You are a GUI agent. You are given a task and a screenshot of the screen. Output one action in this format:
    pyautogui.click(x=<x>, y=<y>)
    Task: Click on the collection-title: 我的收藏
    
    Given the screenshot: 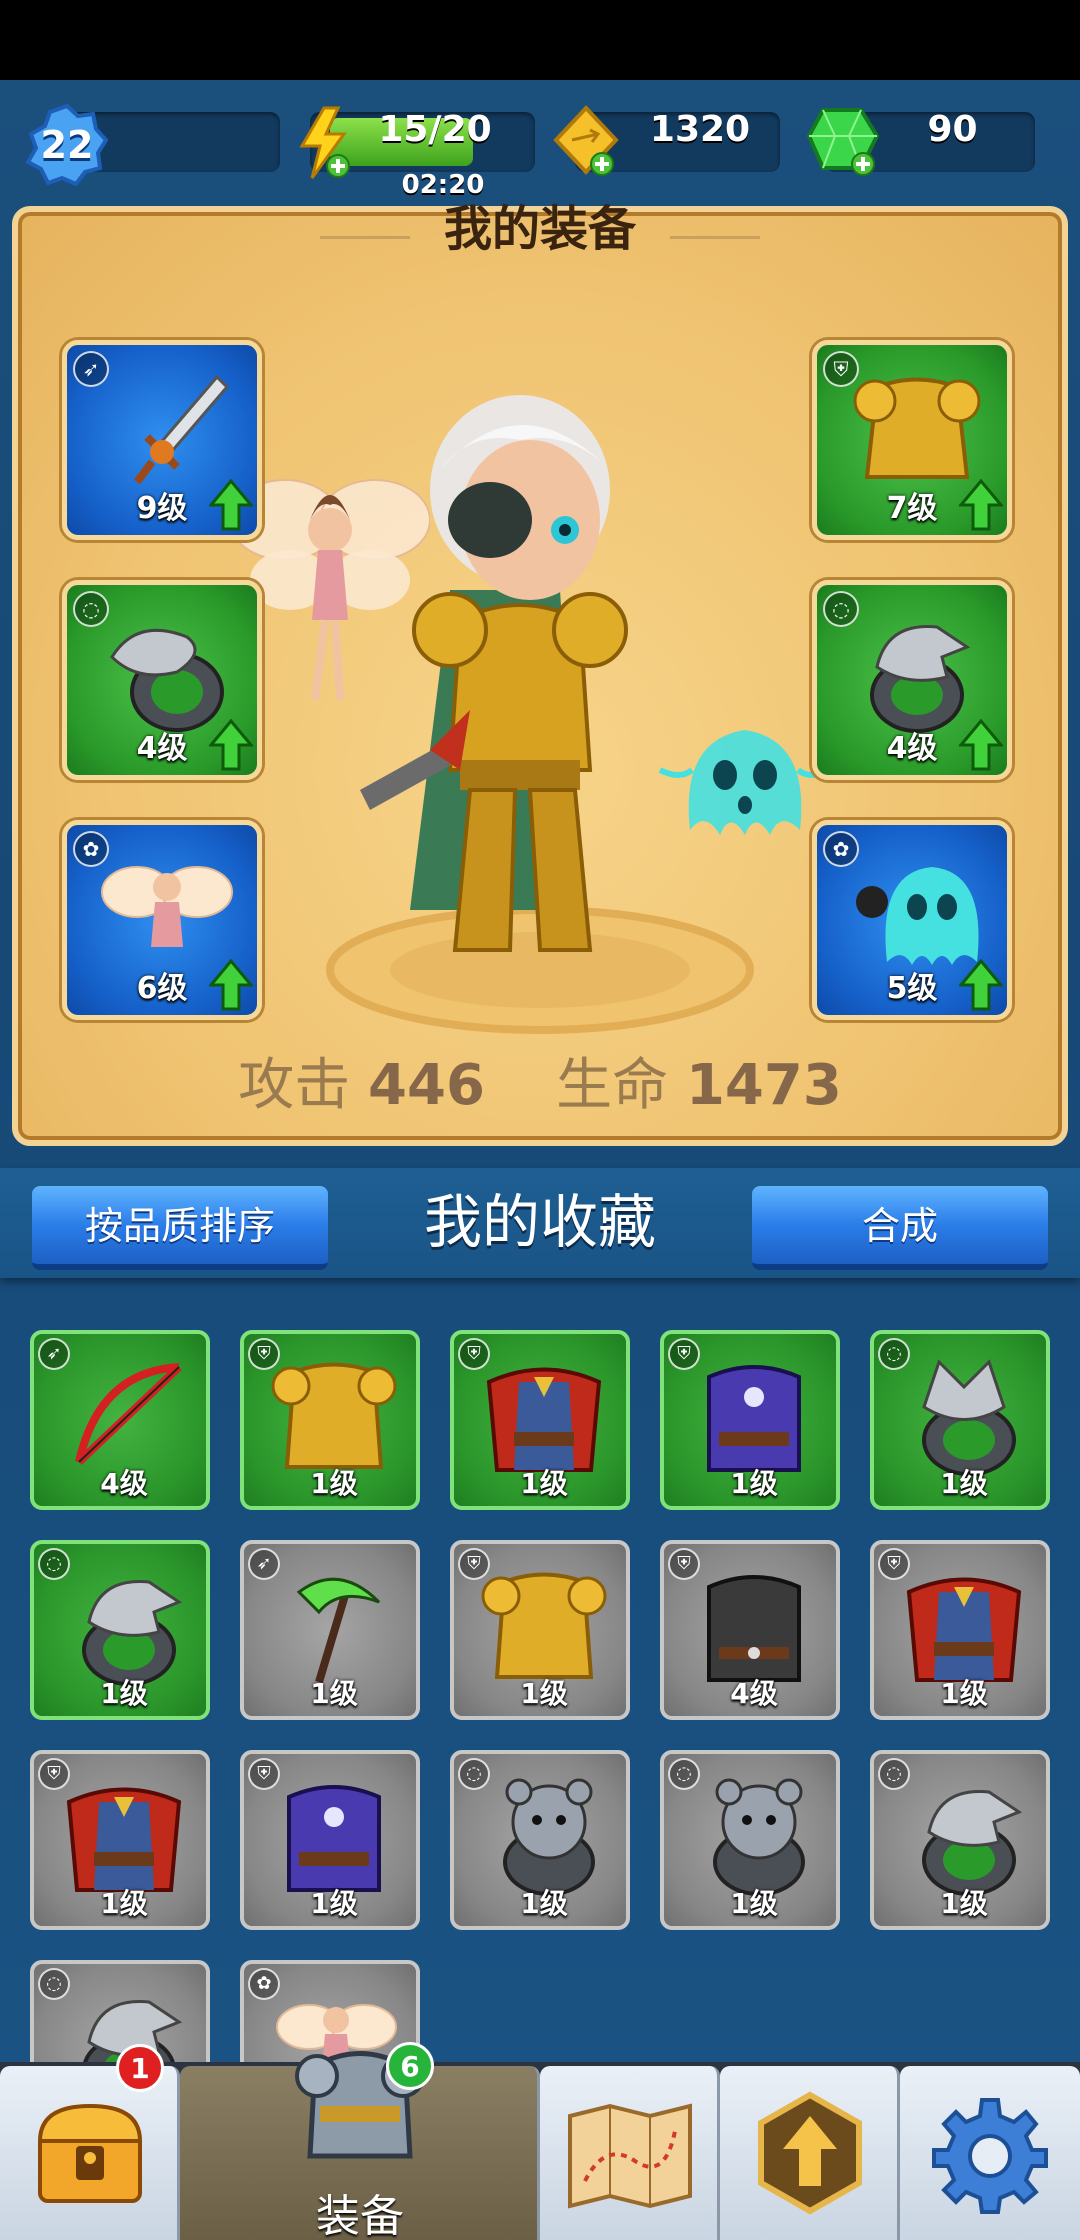 What is the action you would take?
    pyautogui.click(x=539, y=1222)
    